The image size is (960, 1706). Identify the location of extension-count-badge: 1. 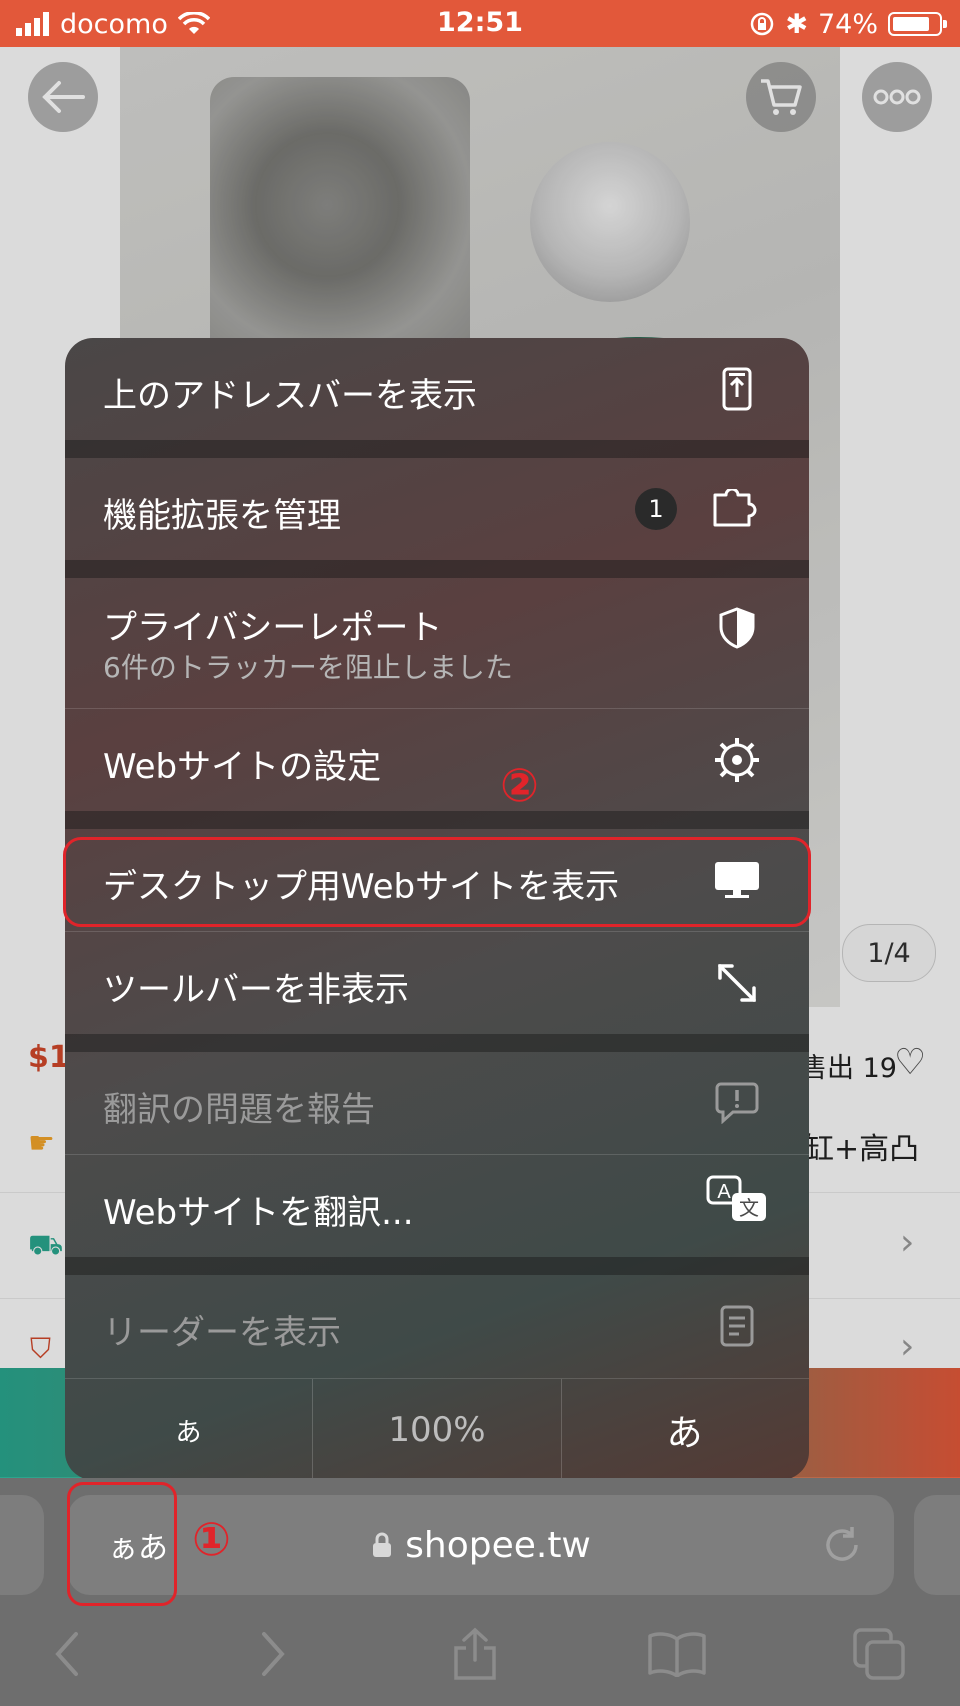
(656, 509).